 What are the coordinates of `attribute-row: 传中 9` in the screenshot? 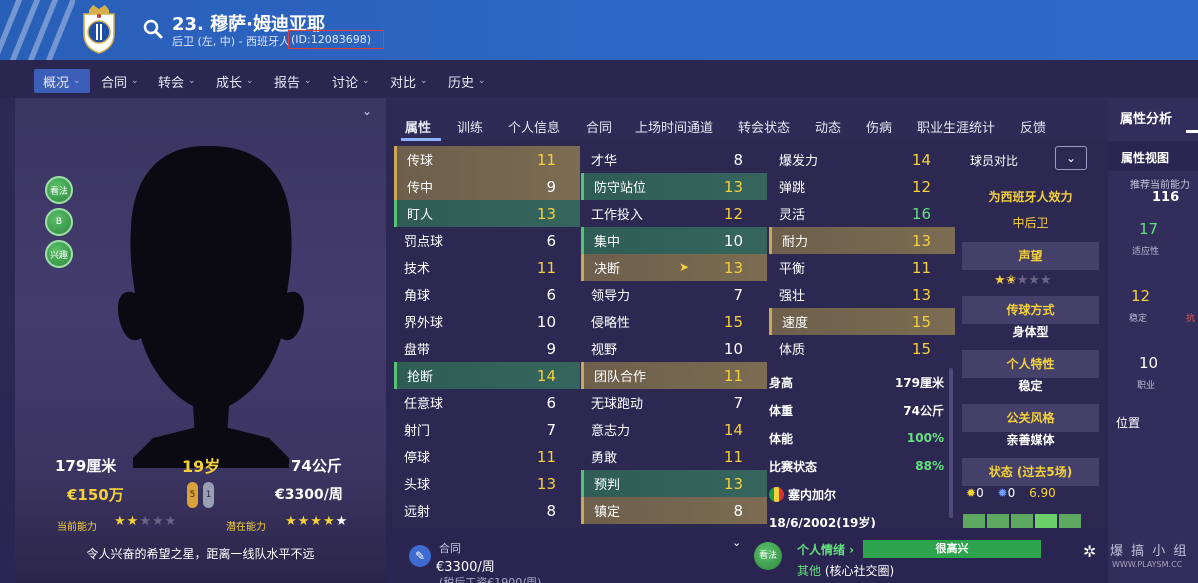 It's located at (487, 186).